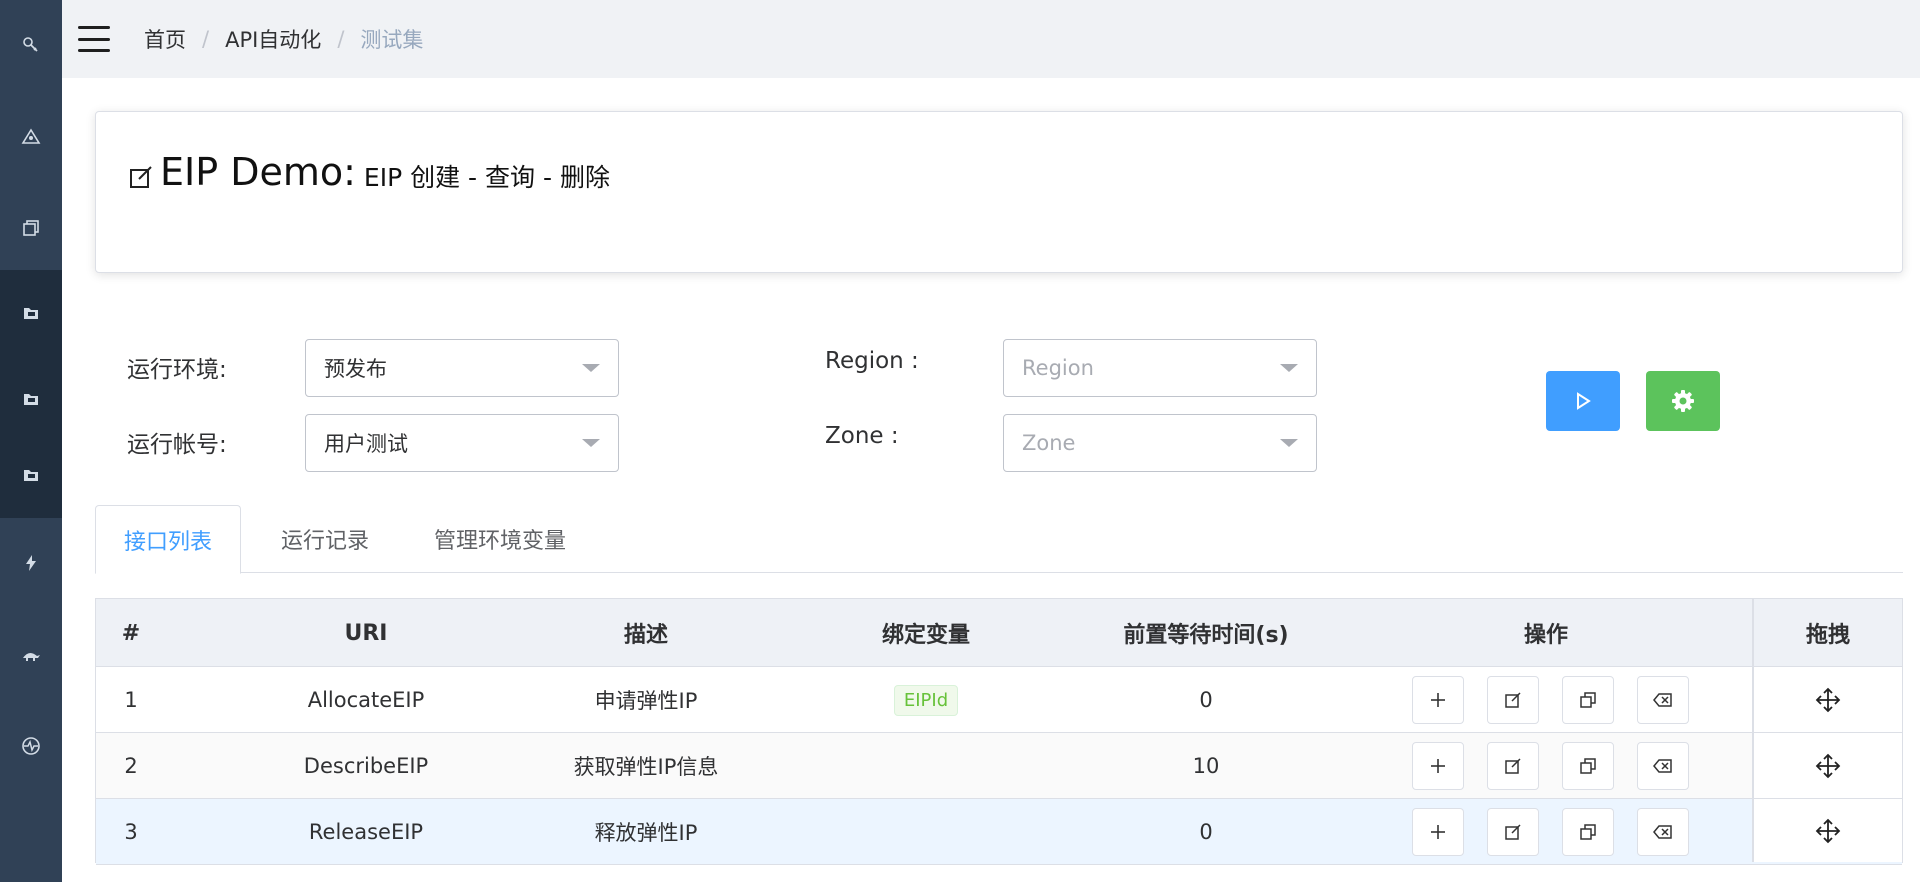 This screenshot has width=1920, height=882. I want to click on account-label: 运行帐号:, so click(177, 445).